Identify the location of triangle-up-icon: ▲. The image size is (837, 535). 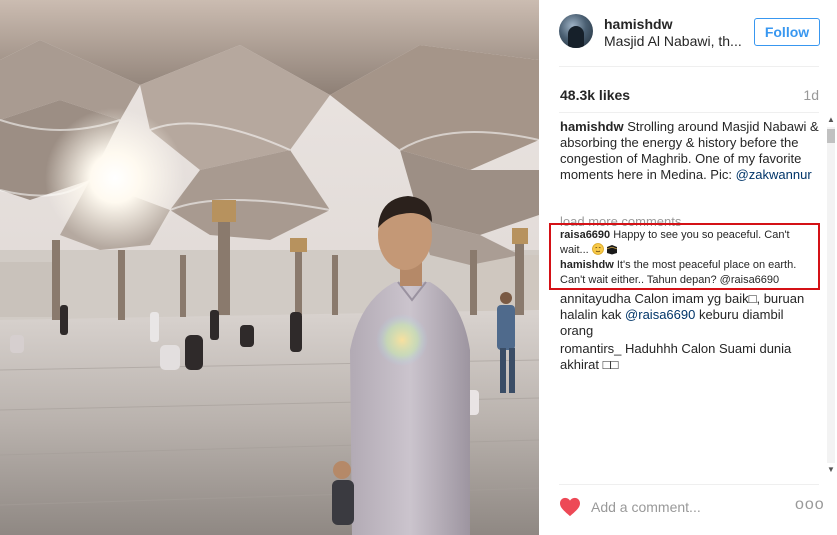
(831, 120).